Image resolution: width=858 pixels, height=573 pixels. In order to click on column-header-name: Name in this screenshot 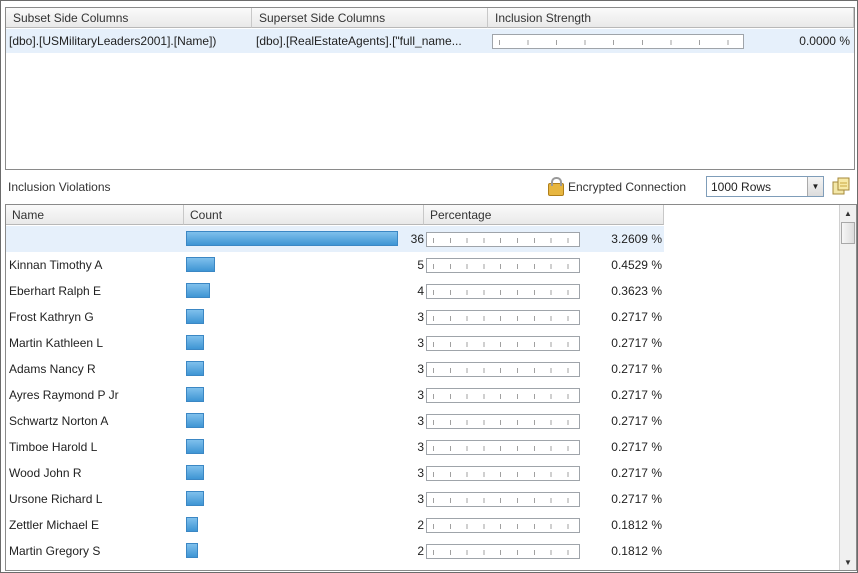, I will do `click(95, 215)`.